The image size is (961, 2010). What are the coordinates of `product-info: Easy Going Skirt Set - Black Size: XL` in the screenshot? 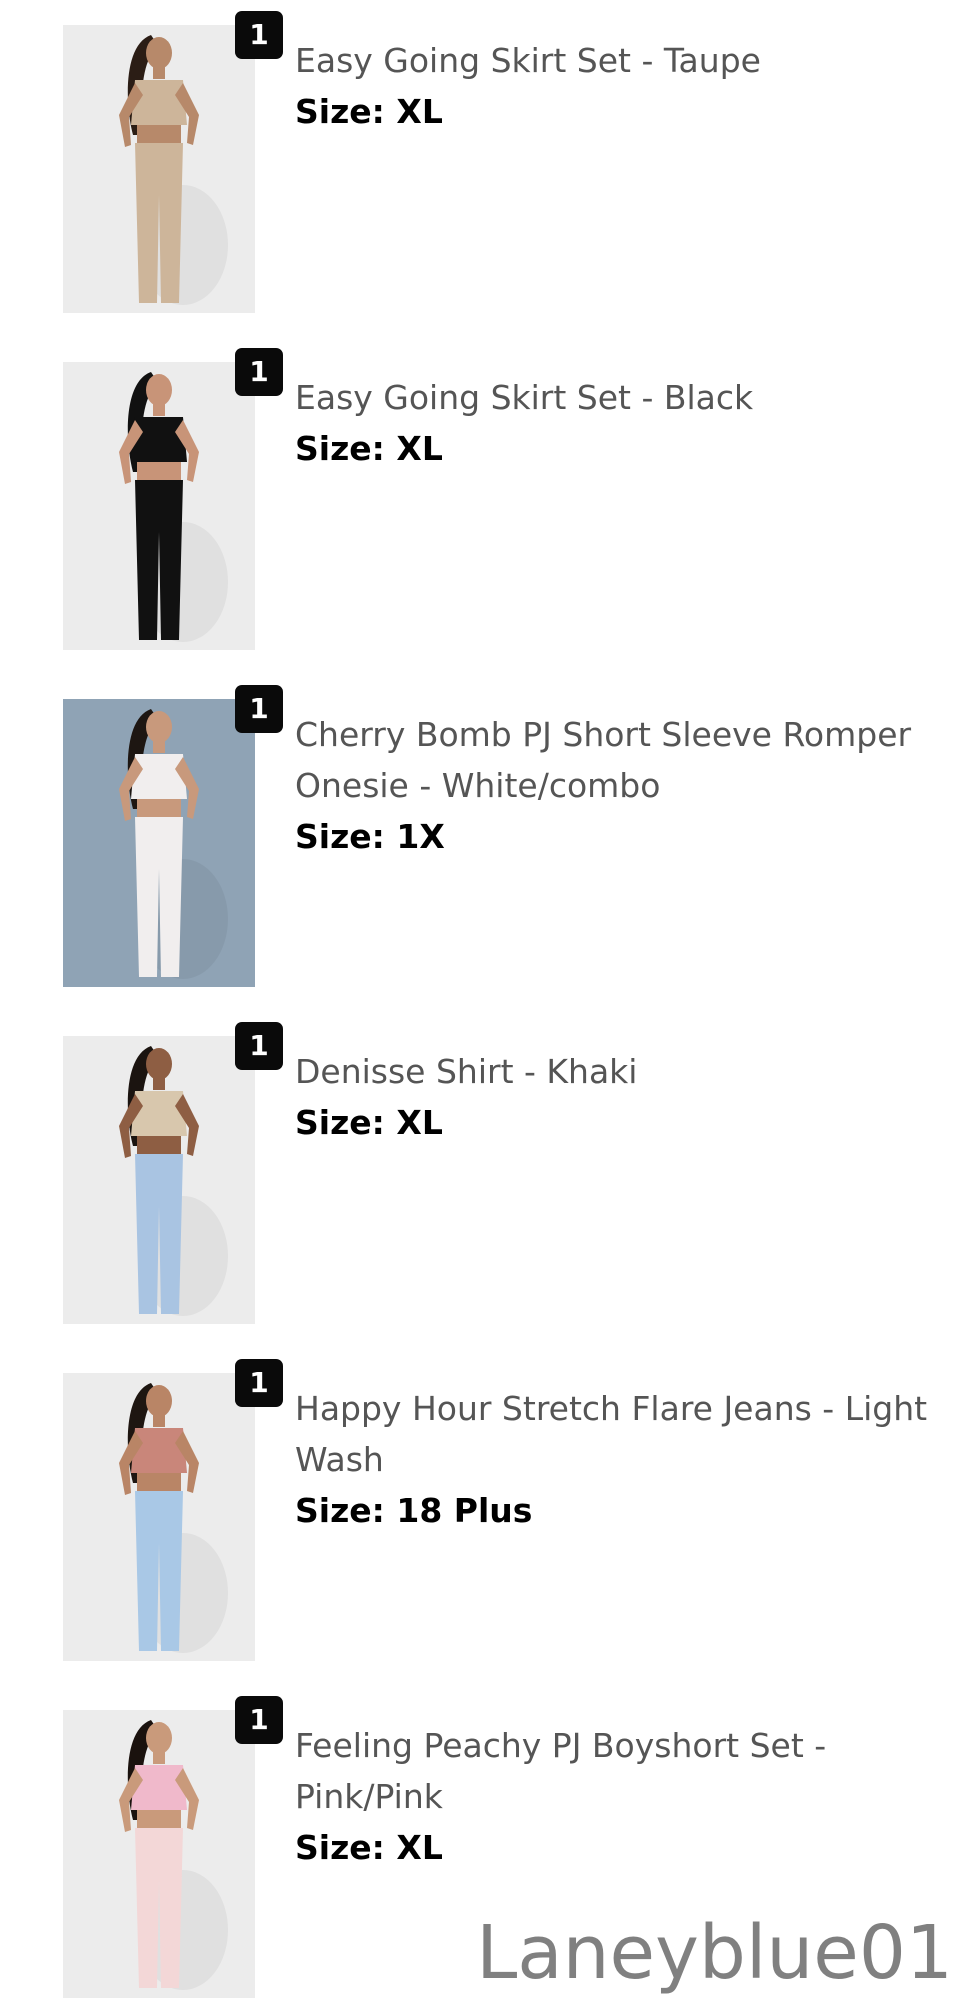 It's located at (620, 423).